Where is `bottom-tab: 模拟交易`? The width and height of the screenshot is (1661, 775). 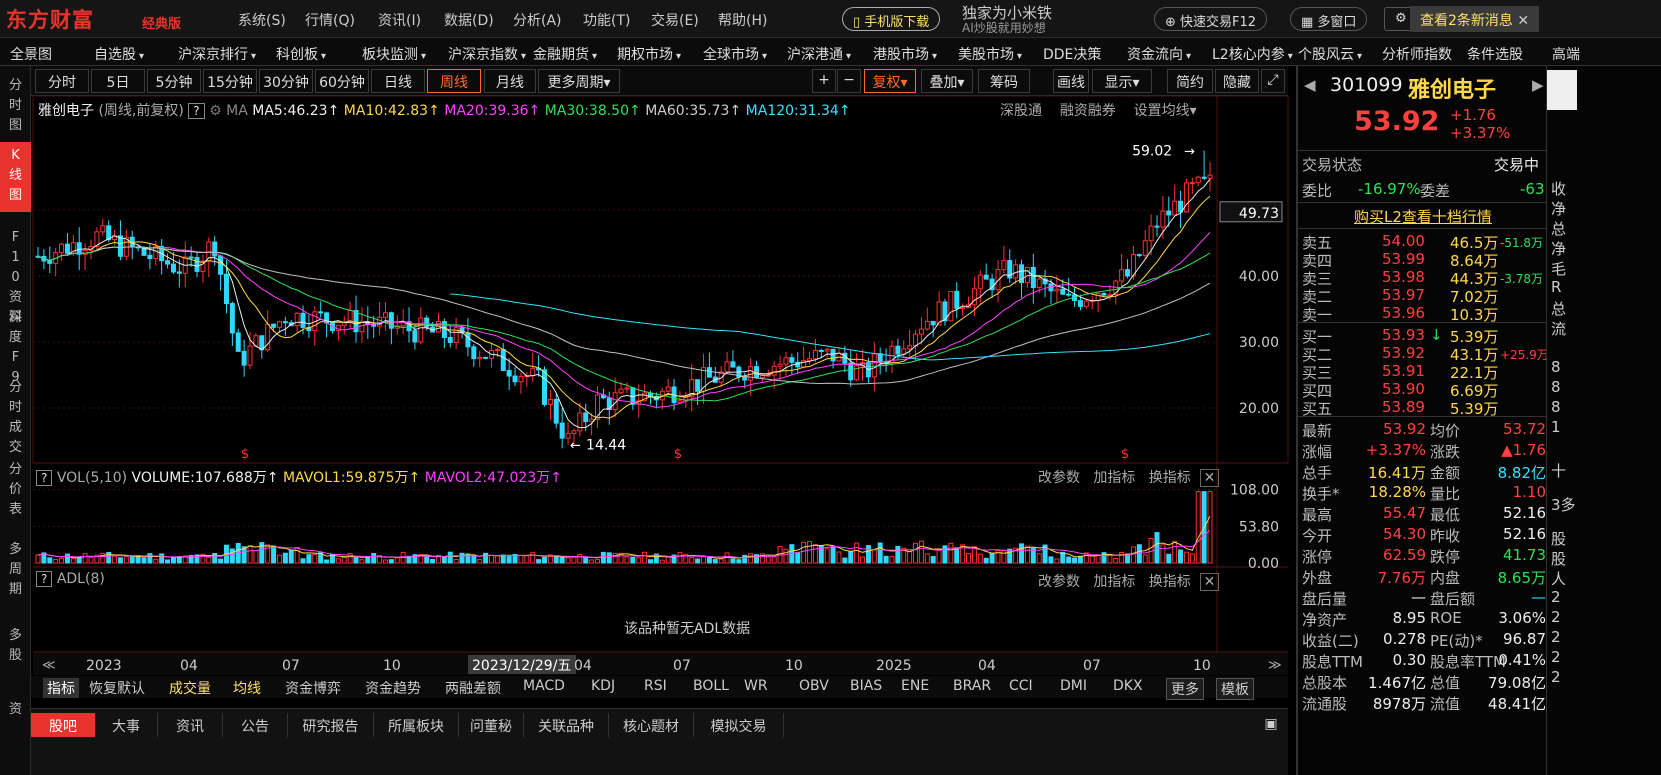
bottom-tab: 模拟交易 is located at coordinates (739, 725).